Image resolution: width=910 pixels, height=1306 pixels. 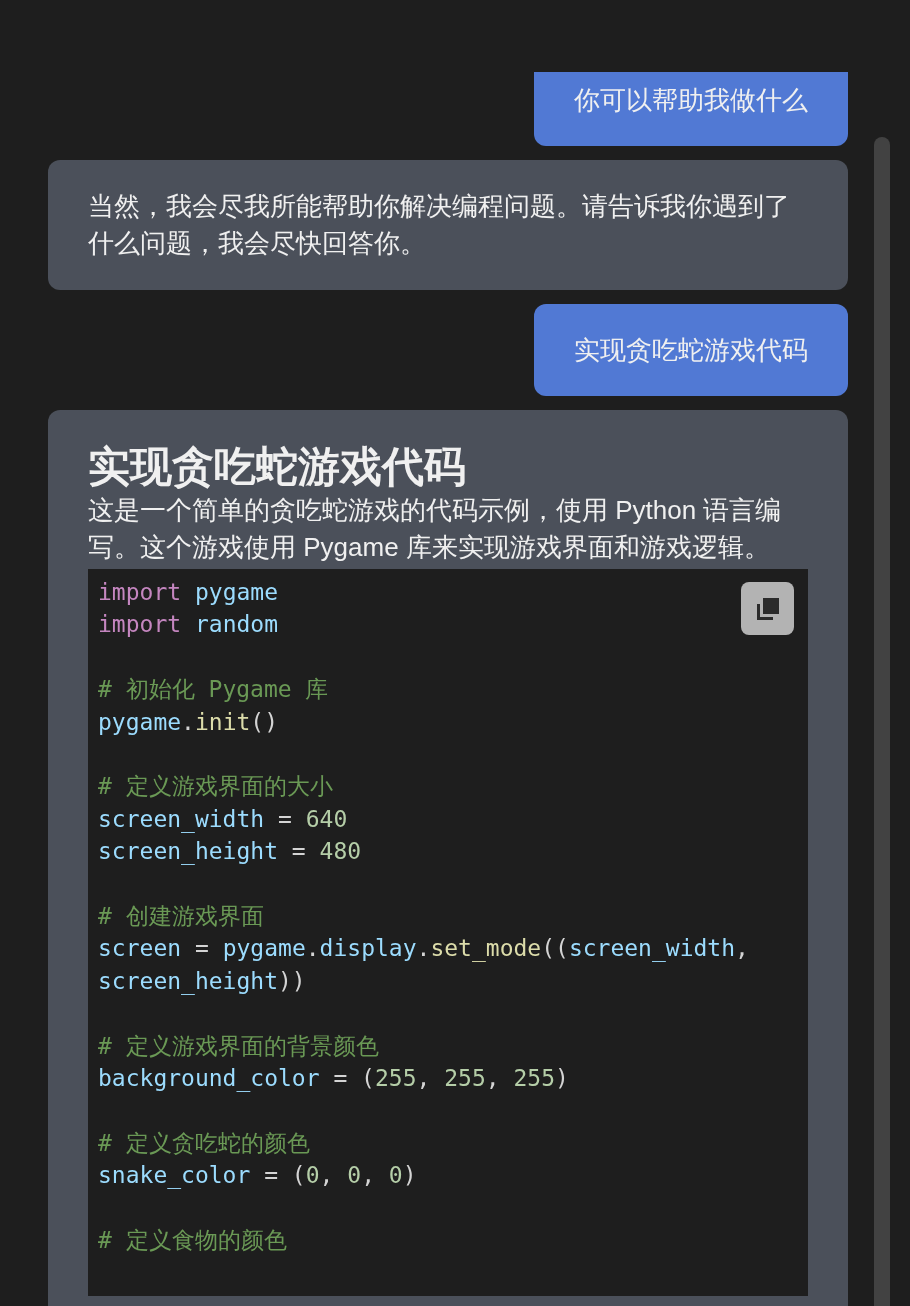 What do you see at coordinates (204, 1142) in the screenshot?
I see `code-line: # 定义贪吃蛇的颜色` at bounding box center [204, 1142].